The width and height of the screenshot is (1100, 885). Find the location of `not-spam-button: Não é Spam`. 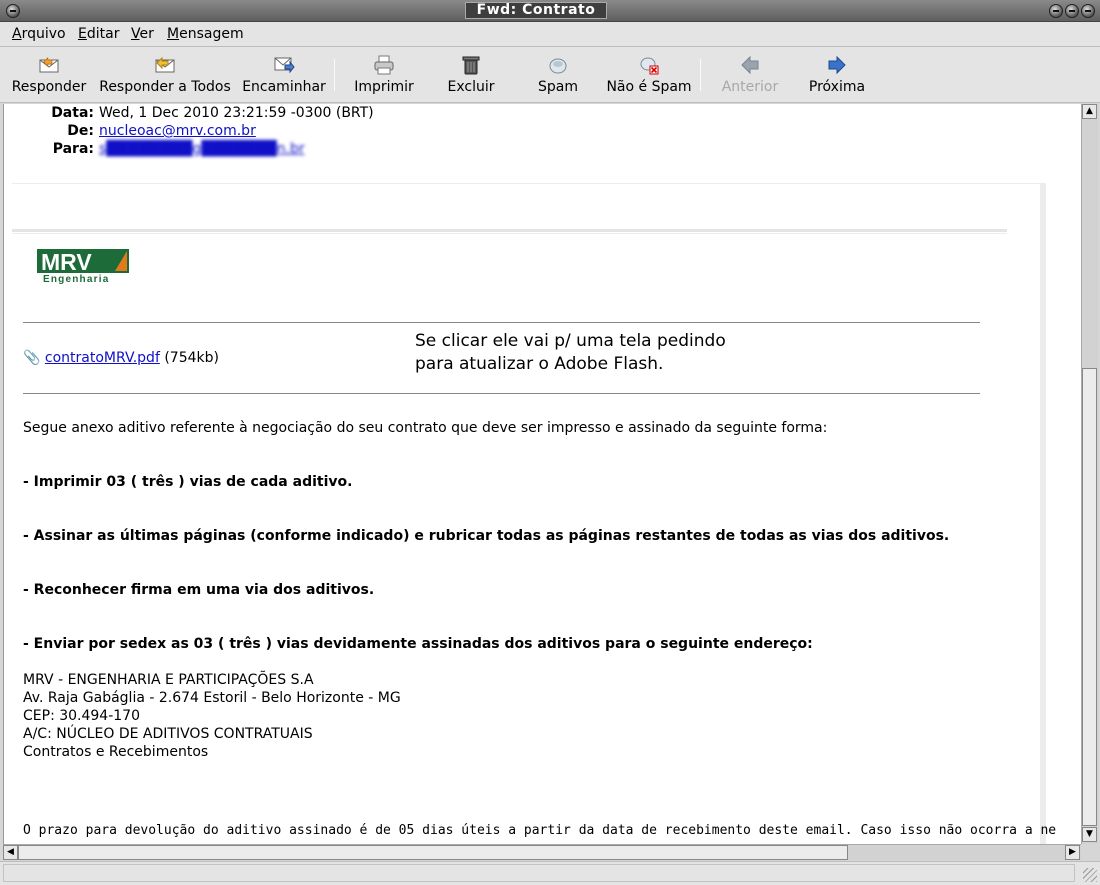

not-spam-button: Não é Spam is located at coordinates (649, 75).